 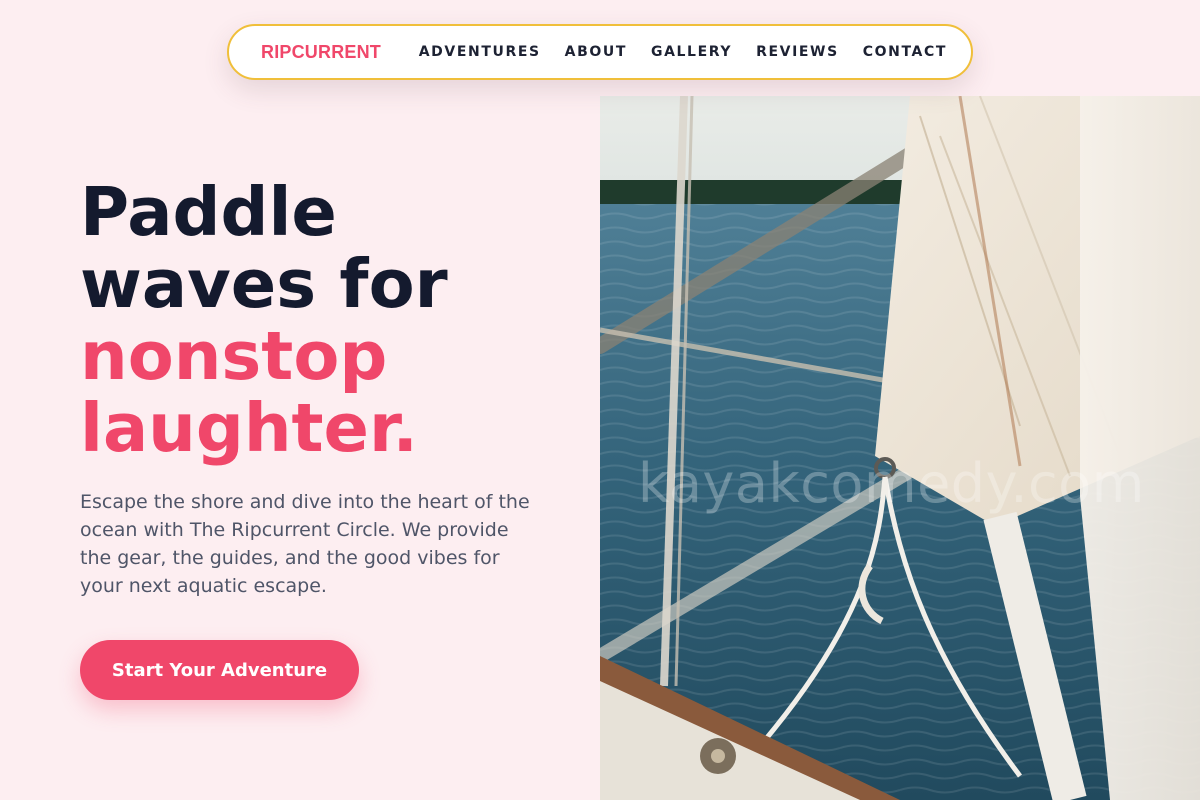 I want to click on image-watermark: kayakcomedy.com, so click(x=891, y=483).